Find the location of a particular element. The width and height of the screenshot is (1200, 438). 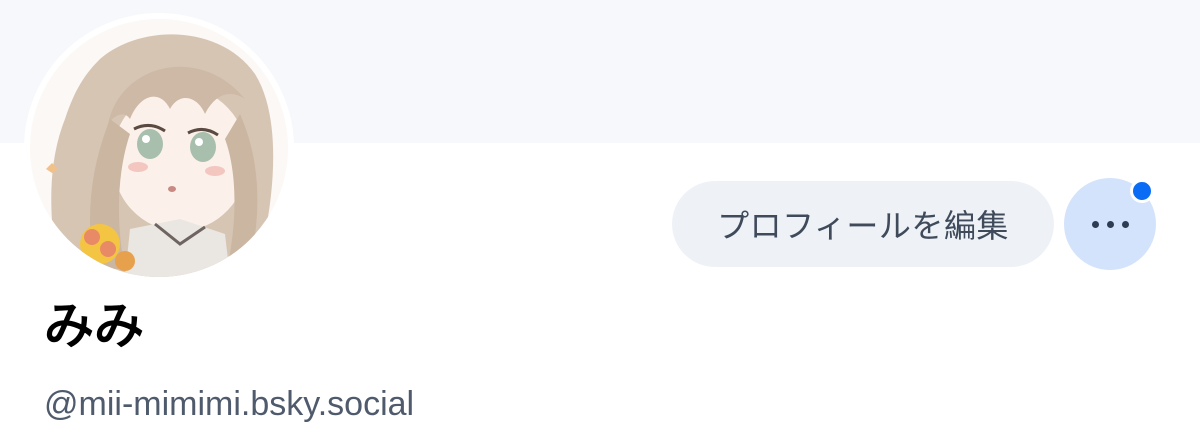

edit-profile-button: プロフィールを編集 is located at coordinates (863, 224).